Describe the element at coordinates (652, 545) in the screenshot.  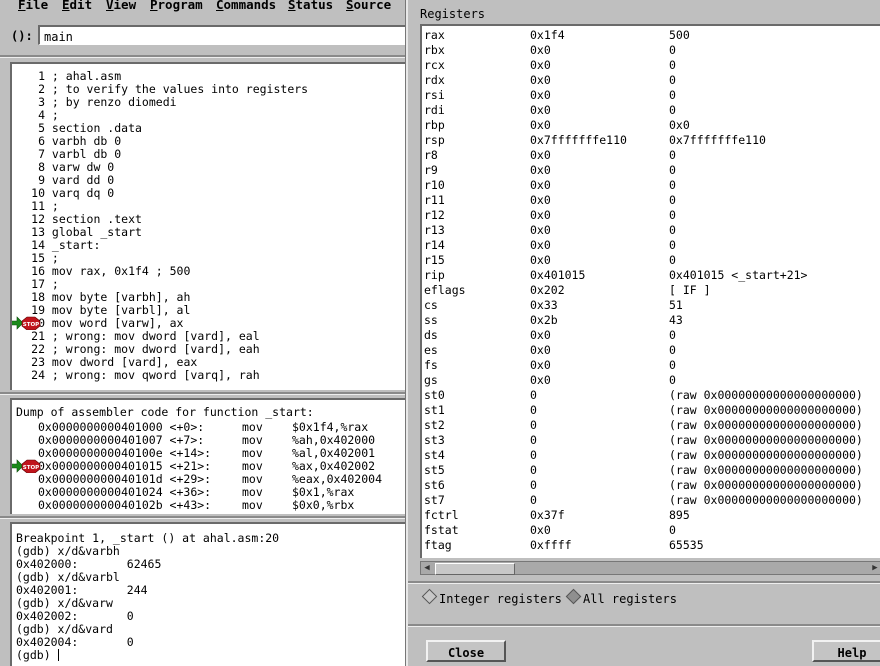
I see `register-row: ftag 0xffff 65535` at that location.